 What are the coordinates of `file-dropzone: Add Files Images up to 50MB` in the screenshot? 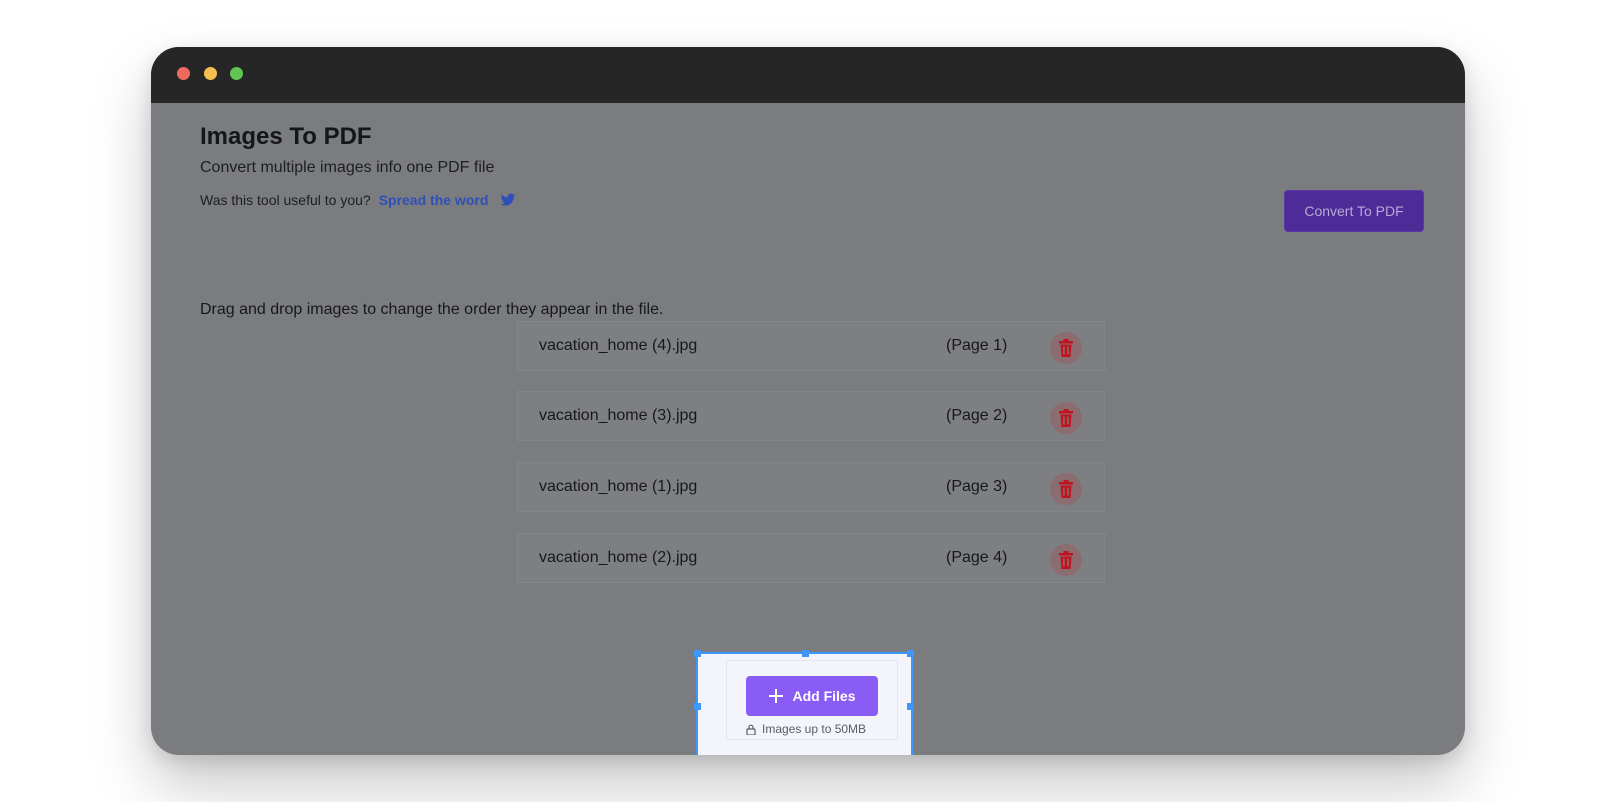 It's located at (804, 702).